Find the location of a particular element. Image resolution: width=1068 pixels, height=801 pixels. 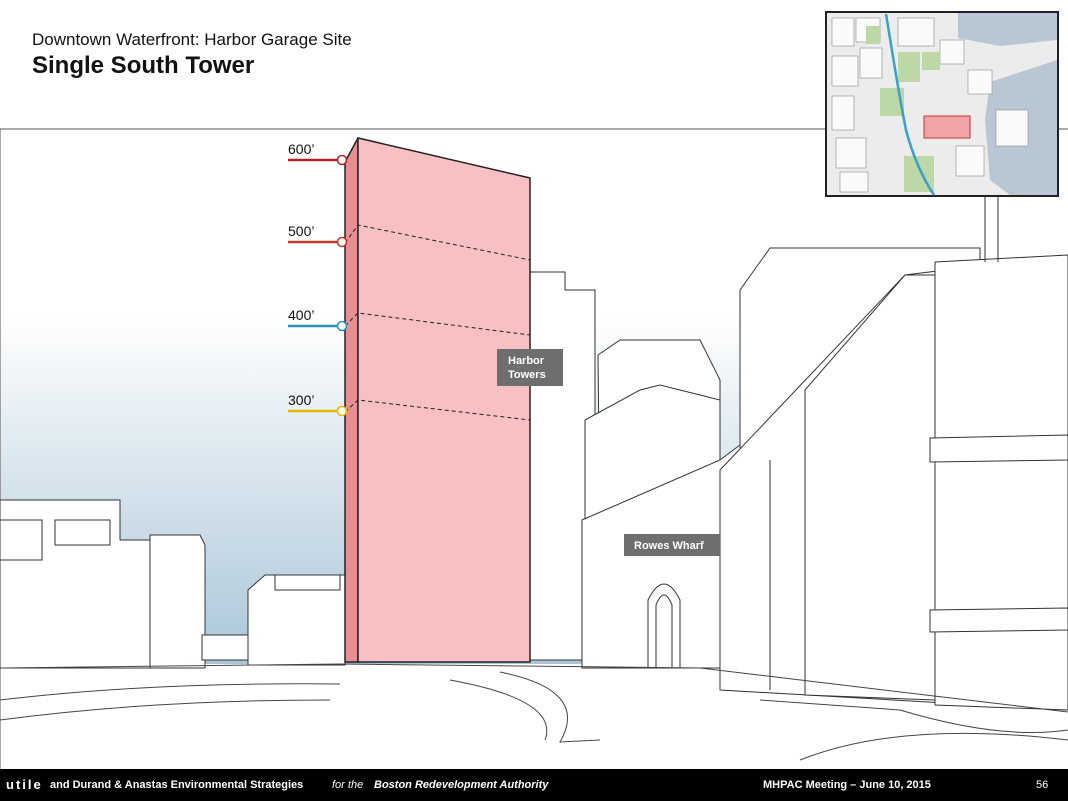

height-label-500: 500’ is located at coordinates (301, 231).